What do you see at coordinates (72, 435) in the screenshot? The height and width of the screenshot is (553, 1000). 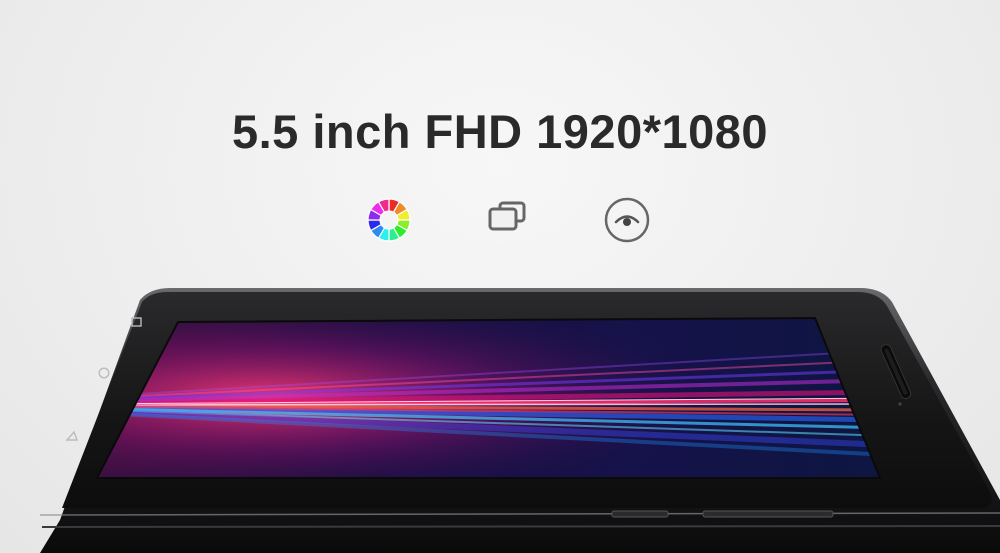 I see `back-icon` at bounding box center [72, 435].